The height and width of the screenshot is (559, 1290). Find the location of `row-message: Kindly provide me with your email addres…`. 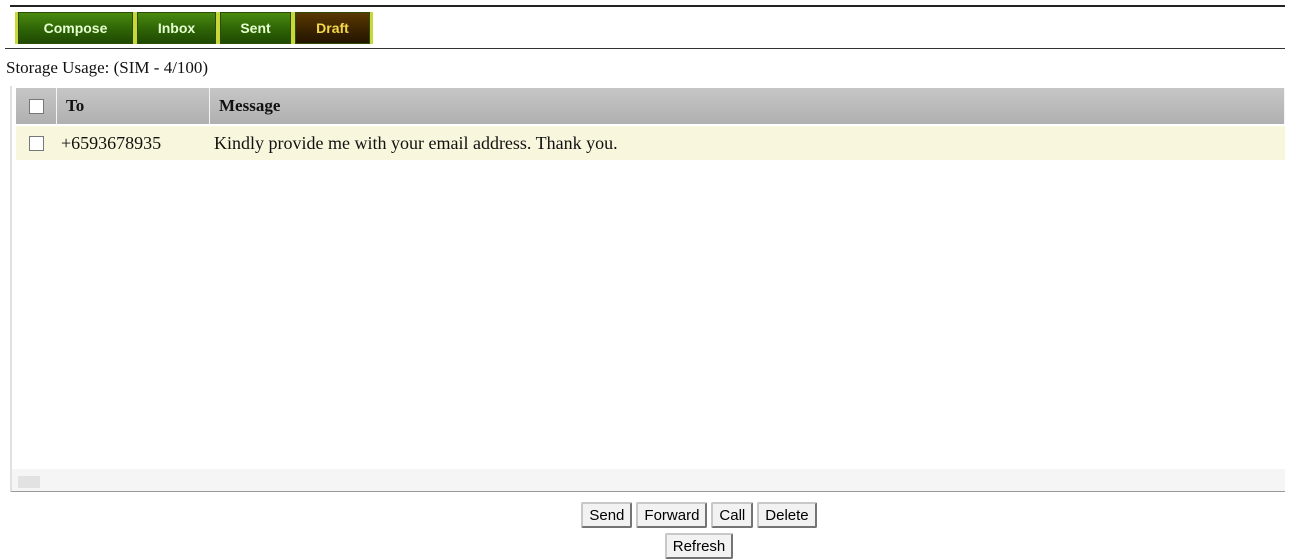

row-message: Kindly provide me with your email addres… is located at coordinates (416, 142).